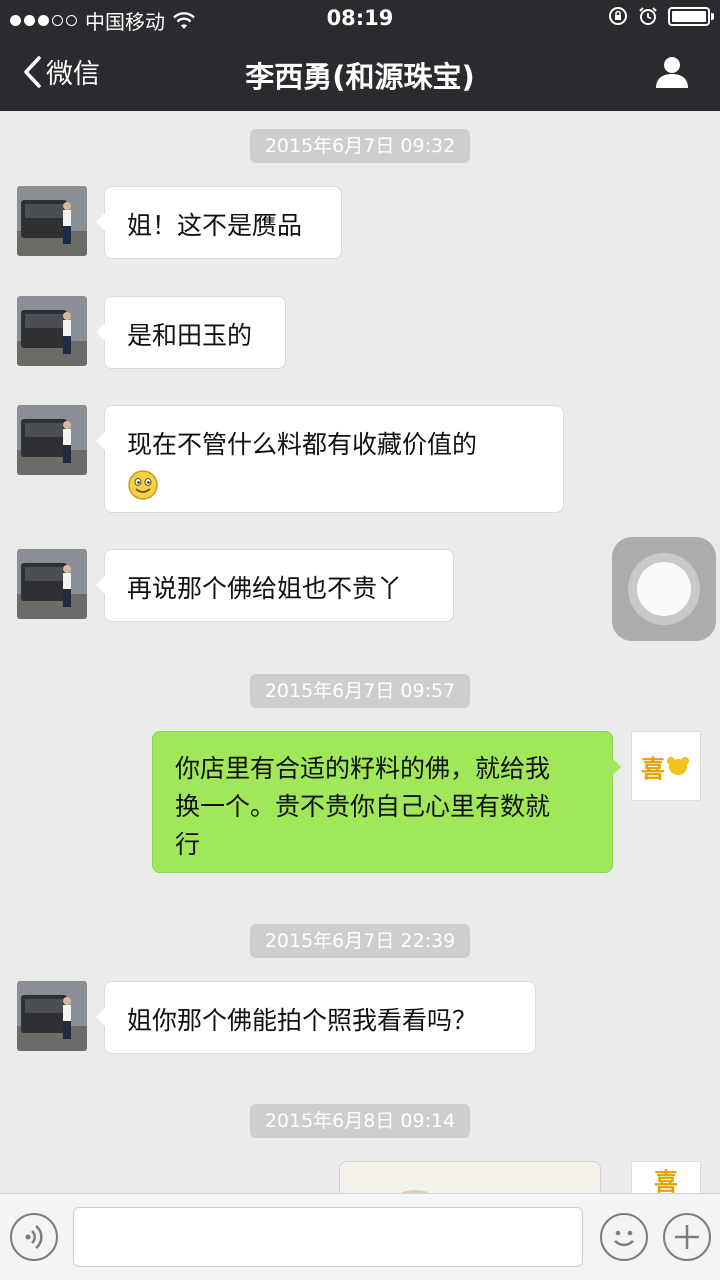  Describe the element at coordinates (215, 225) in the screenshot. I see `message-text: 姐！这不是赝品` at that location.